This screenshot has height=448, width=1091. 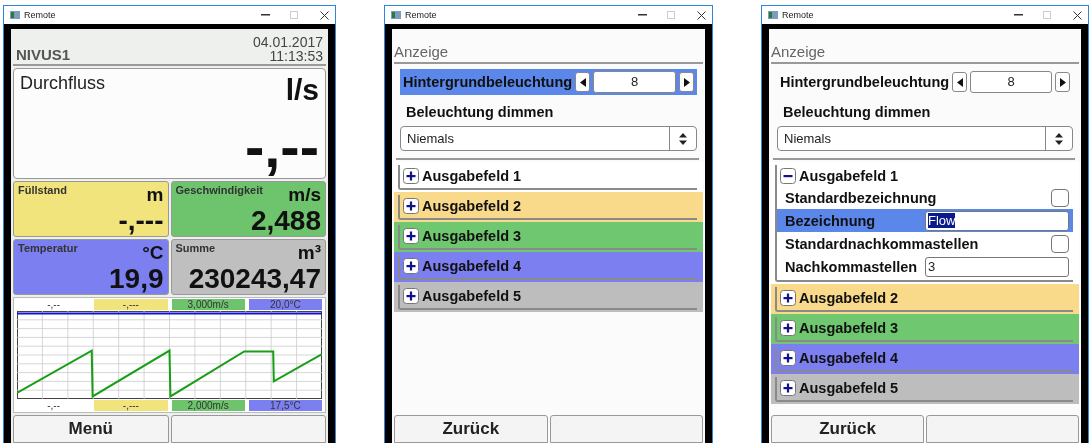 What do you see at coordinates (942, 220) in the screenshot?
I see `field-value: Flow` at bounding box center [942, 220].